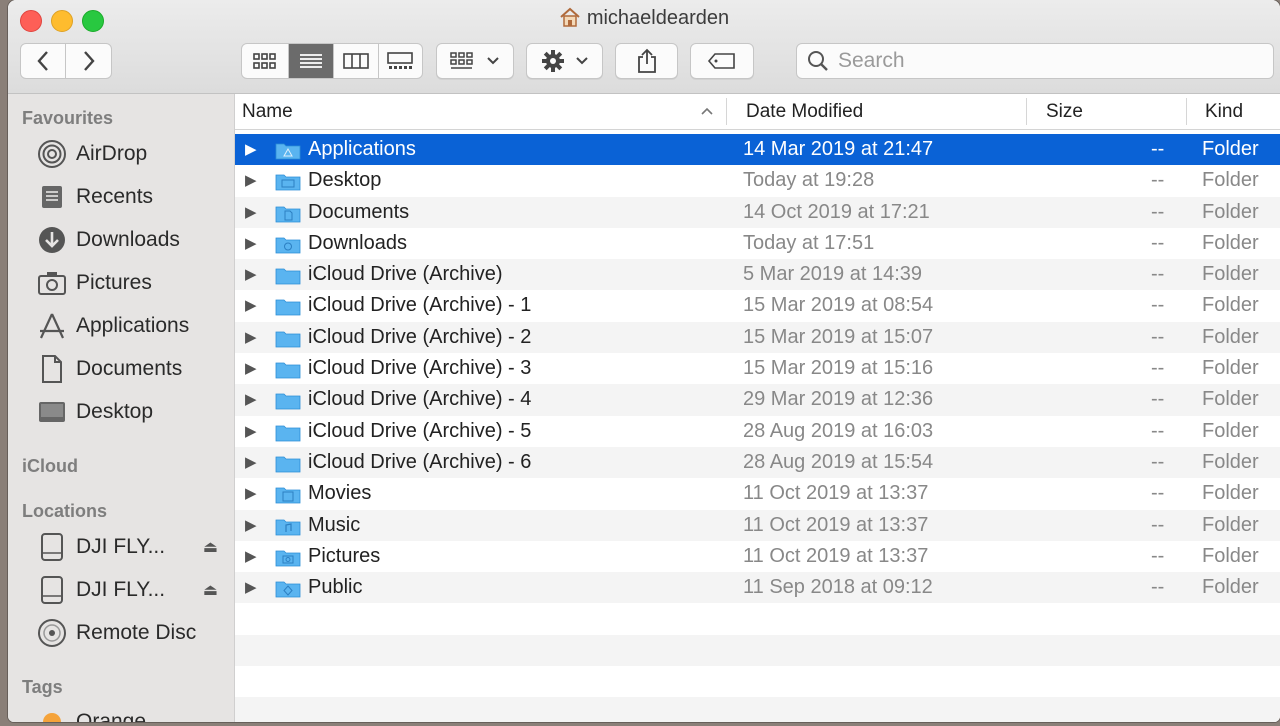 The width and height of the screenshot is (1280, 726). I want to click on sidebar-item-remote-disc: Remote Disc, so click(131, 633).